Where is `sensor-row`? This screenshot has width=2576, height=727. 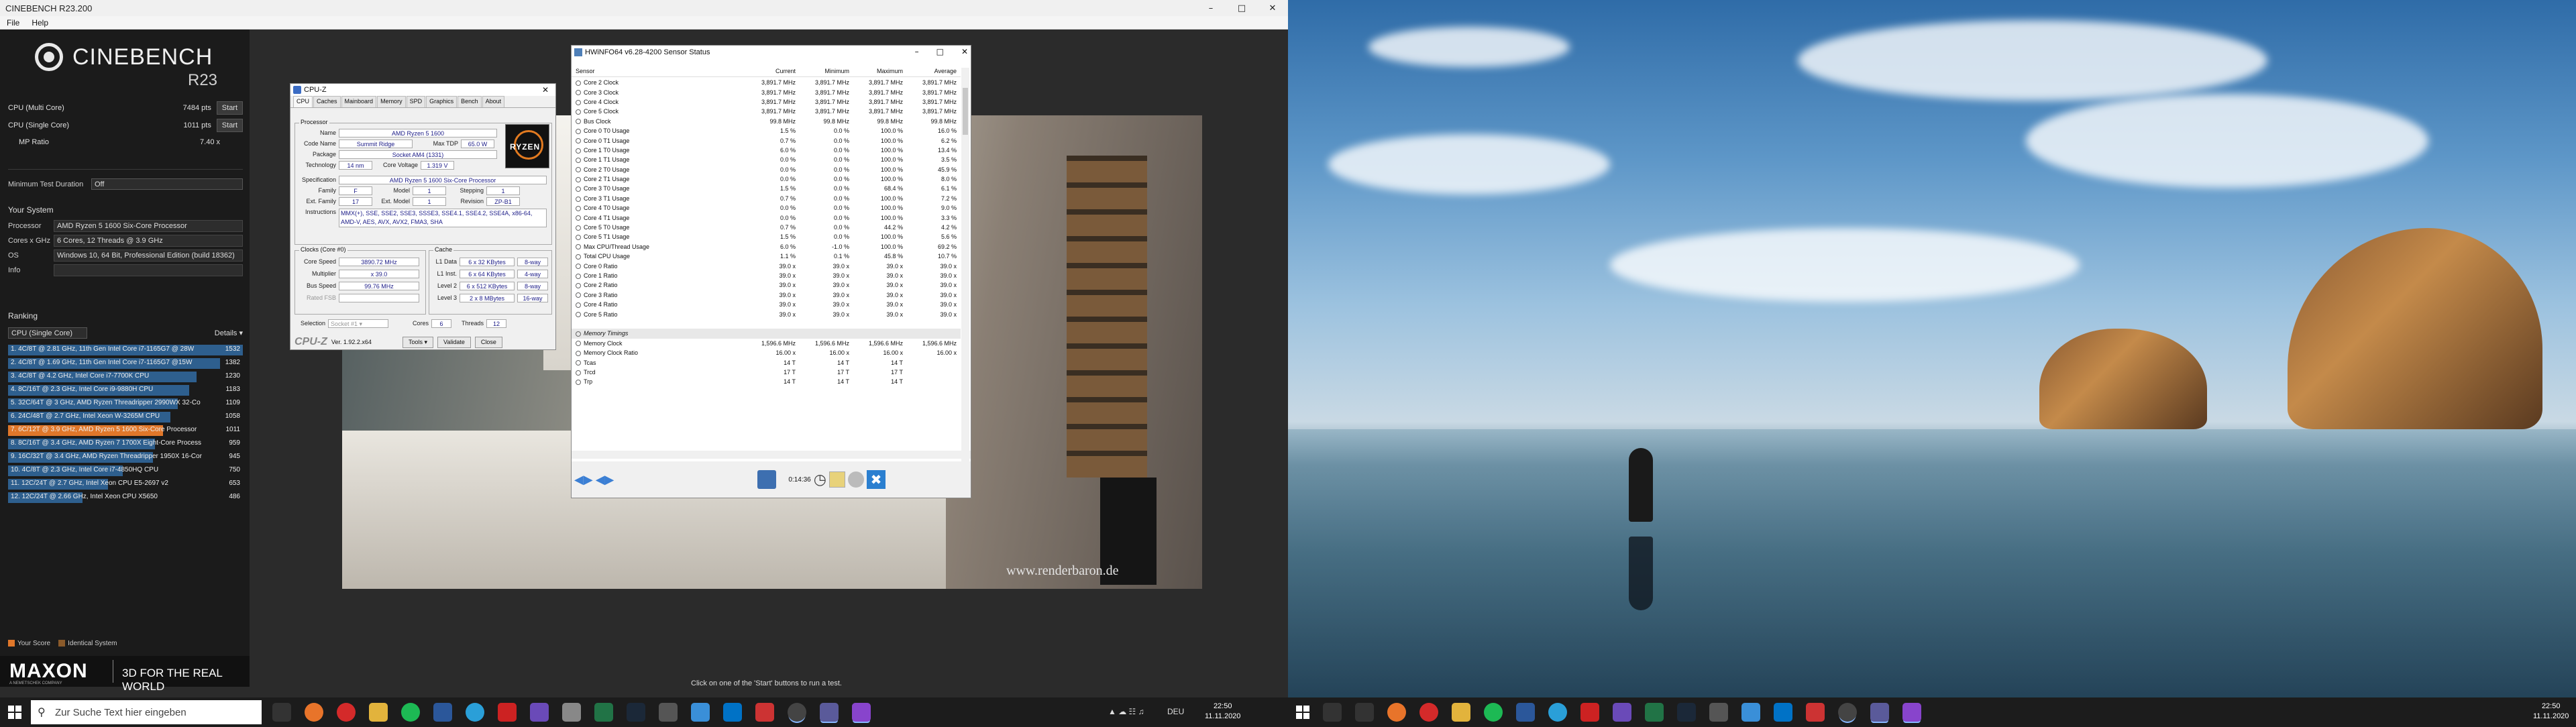 sensor-row is located at coordinates (766, 324).